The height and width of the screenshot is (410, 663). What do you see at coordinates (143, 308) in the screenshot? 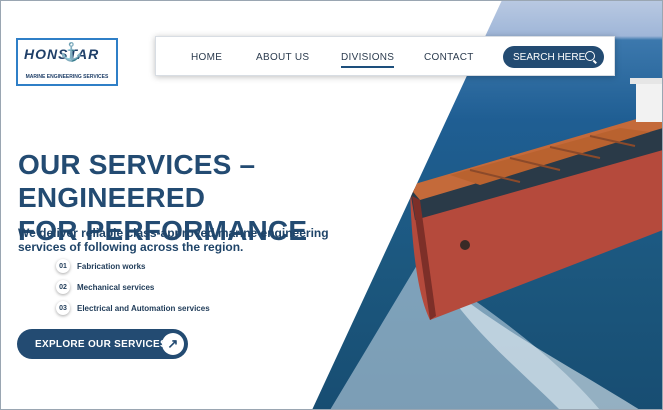
I see `service-label: Electrical and Automation services` at bounding box center [143, 308].